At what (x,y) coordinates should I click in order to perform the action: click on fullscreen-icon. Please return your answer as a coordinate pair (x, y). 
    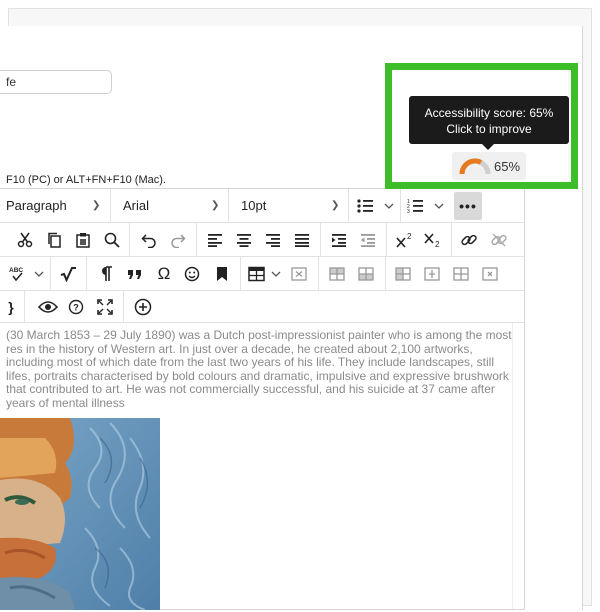
    Looking at the image, I should click on (105, 307).